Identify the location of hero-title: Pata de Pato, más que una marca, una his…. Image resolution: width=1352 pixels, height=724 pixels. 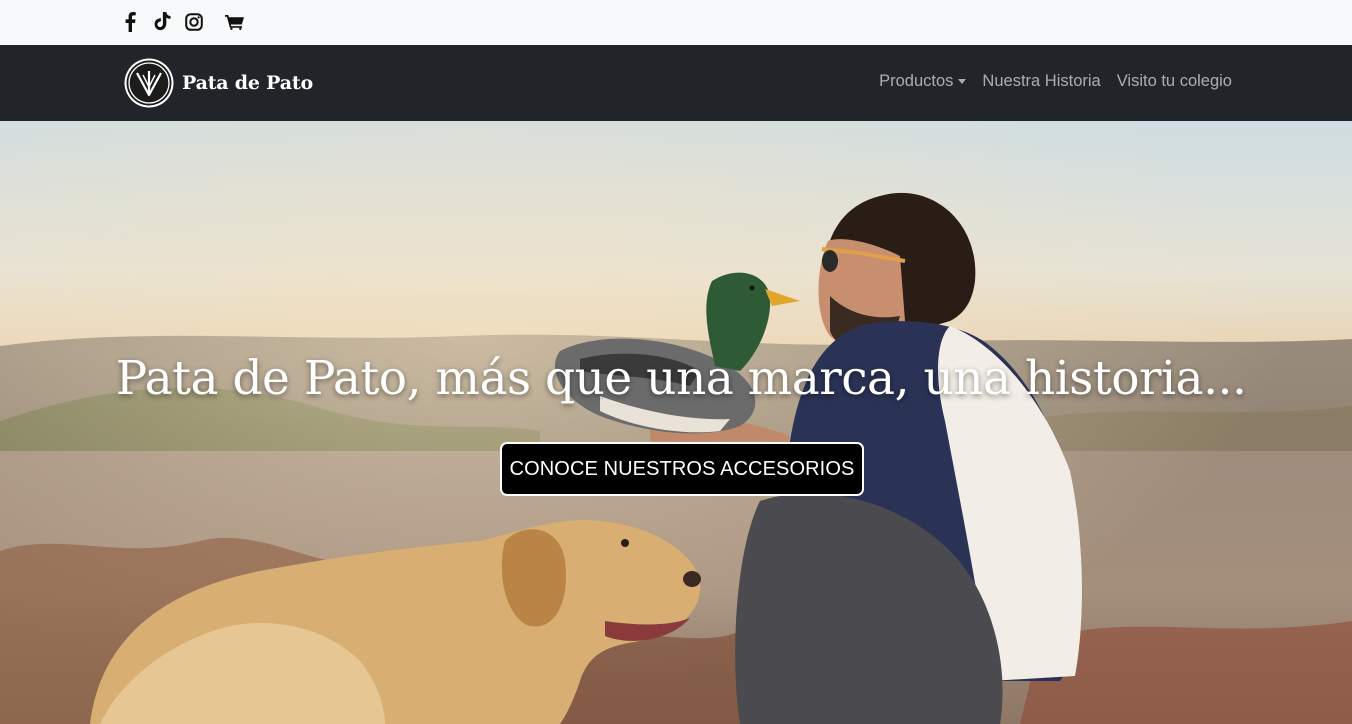
(681, 378).